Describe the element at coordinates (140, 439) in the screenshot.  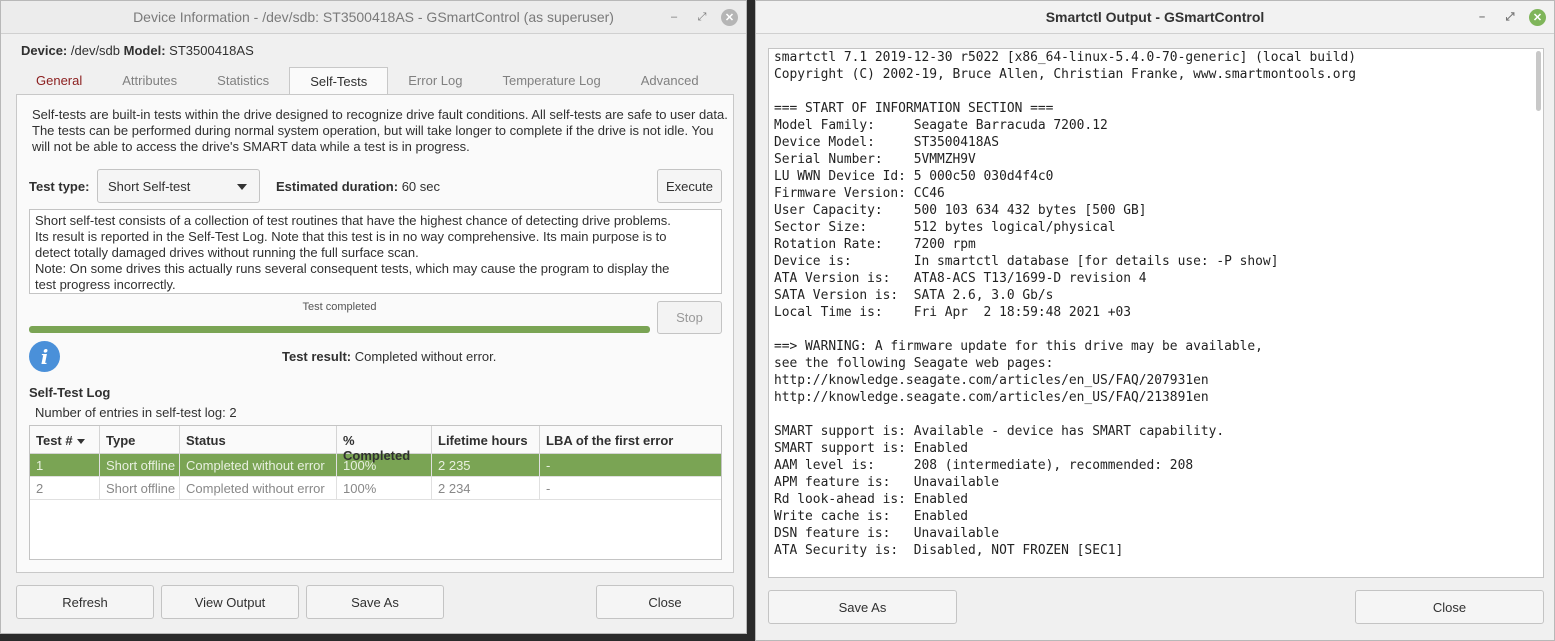
I see `column-header-type: Type` at that location.